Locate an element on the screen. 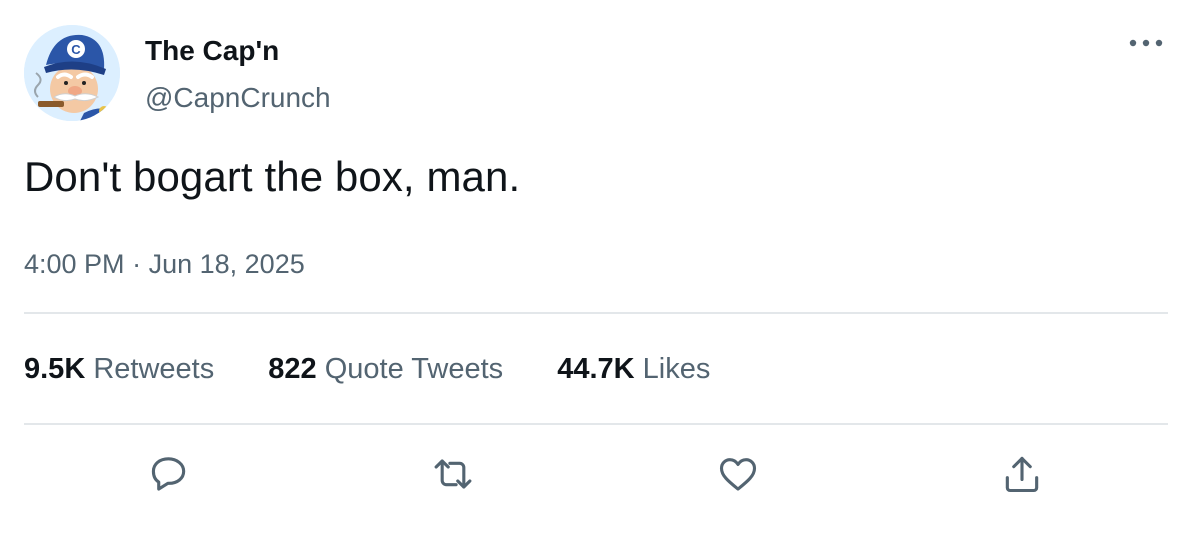 Image resolution: width=1192 pixels, height=546 pixels. retweets-stat: 9.5K Retweets is located at coordinates (119, 369).